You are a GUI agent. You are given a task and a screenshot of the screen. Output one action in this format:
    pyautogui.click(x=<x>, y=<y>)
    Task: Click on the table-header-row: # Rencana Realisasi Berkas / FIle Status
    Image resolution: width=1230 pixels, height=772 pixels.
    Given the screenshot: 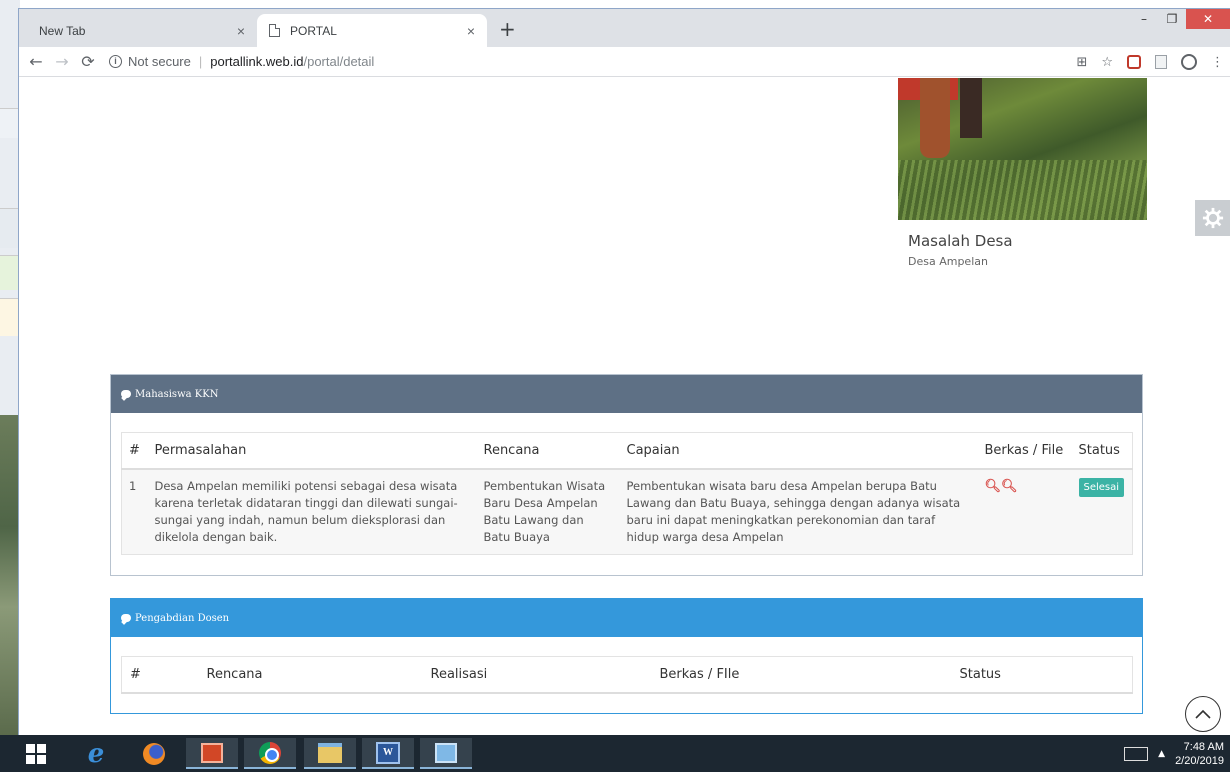 What is the action you would take?
    pyautogui.click(x=627, y=675)
    